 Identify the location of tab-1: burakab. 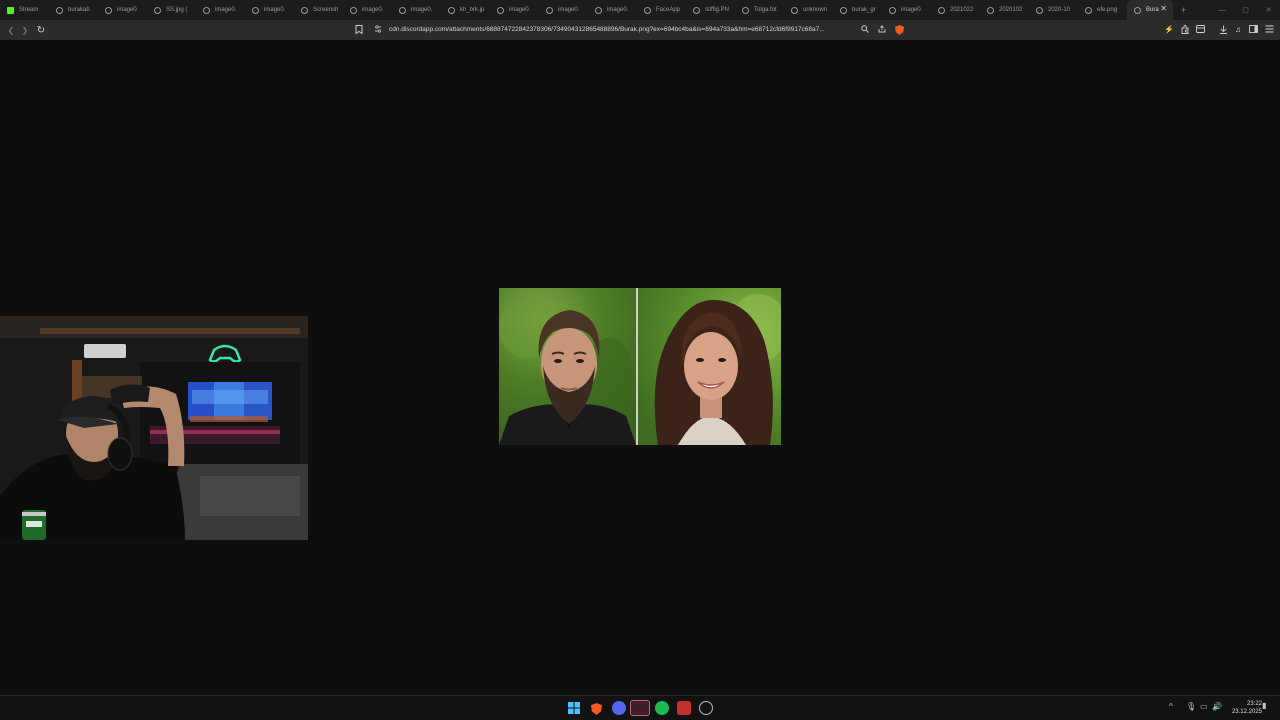
(73, 10).